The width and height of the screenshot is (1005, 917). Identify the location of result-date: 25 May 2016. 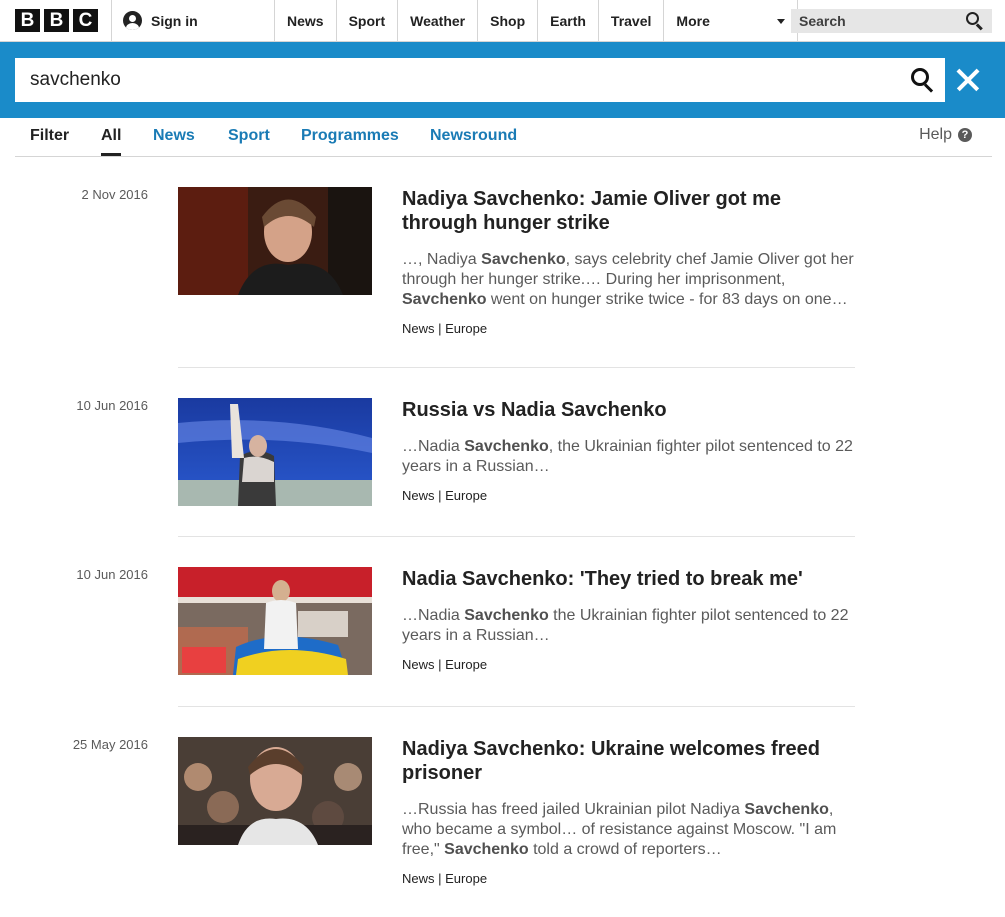
(110, 744).